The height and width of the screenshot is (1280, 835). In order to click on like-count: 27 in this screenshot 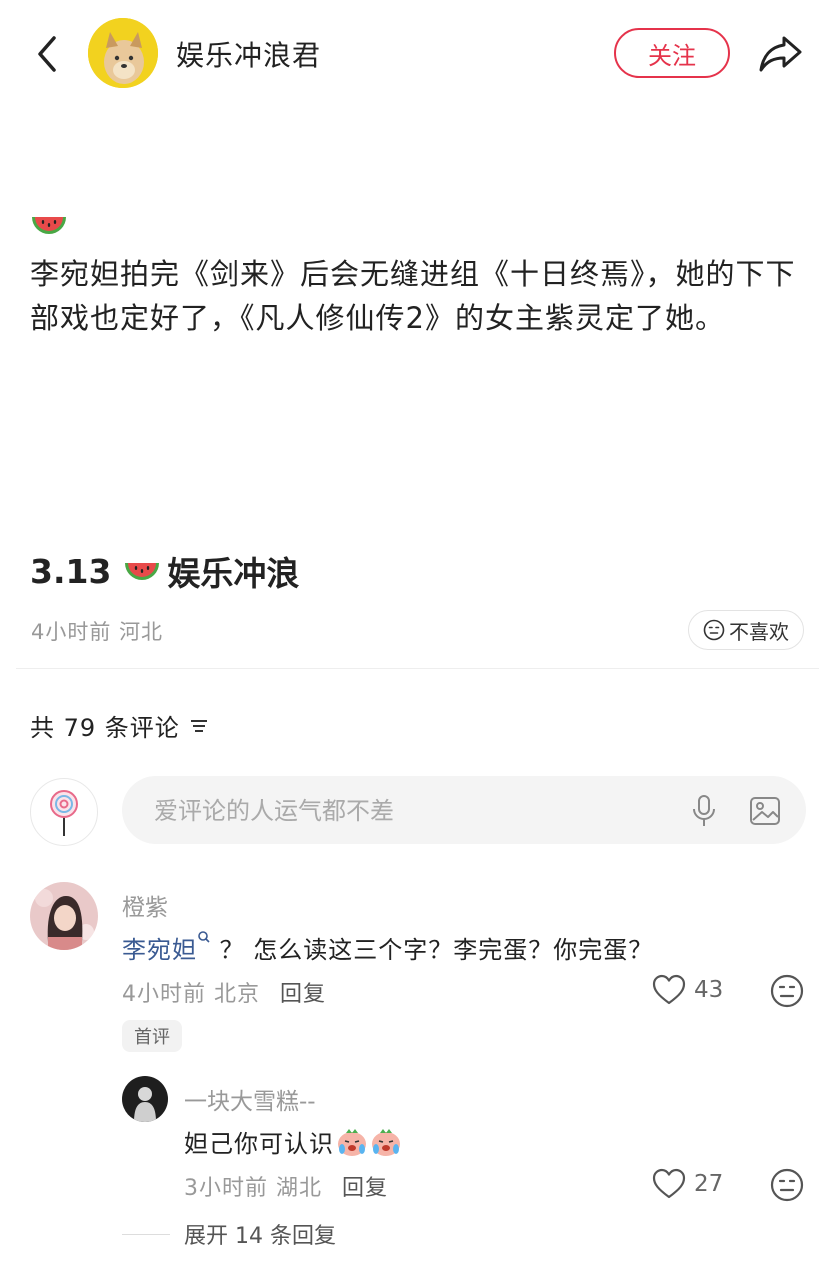, I will do `click(709, 1184)`.